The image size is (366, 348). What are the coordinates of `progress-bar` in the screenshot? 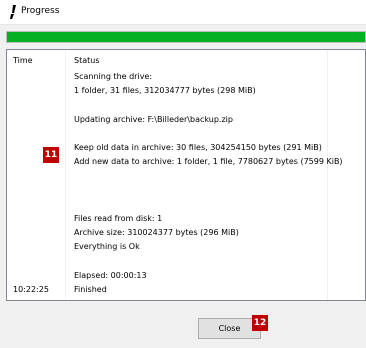 It's located at (186, 37).